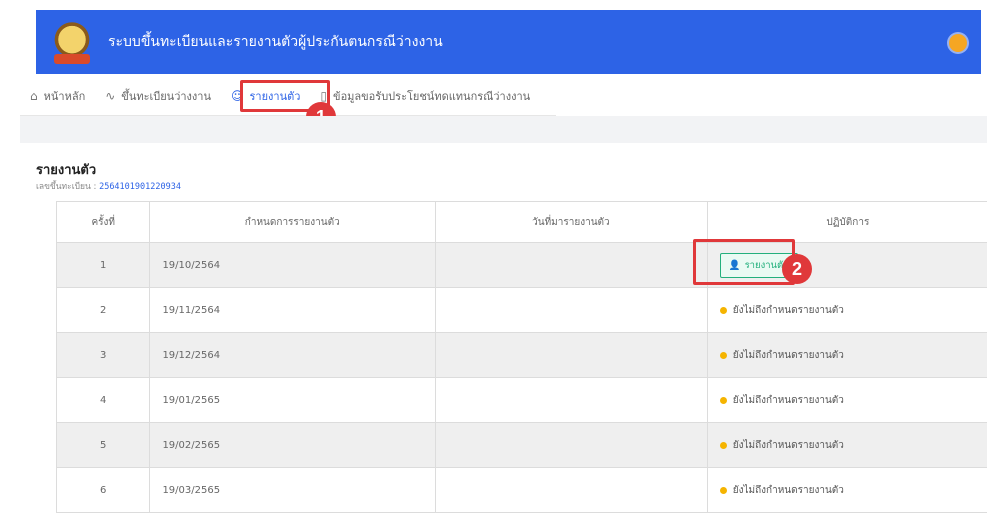  Describe the element at coordinates (103, 222) in the screenshot. I see `col-no-header: ครั้งที่` at that location.